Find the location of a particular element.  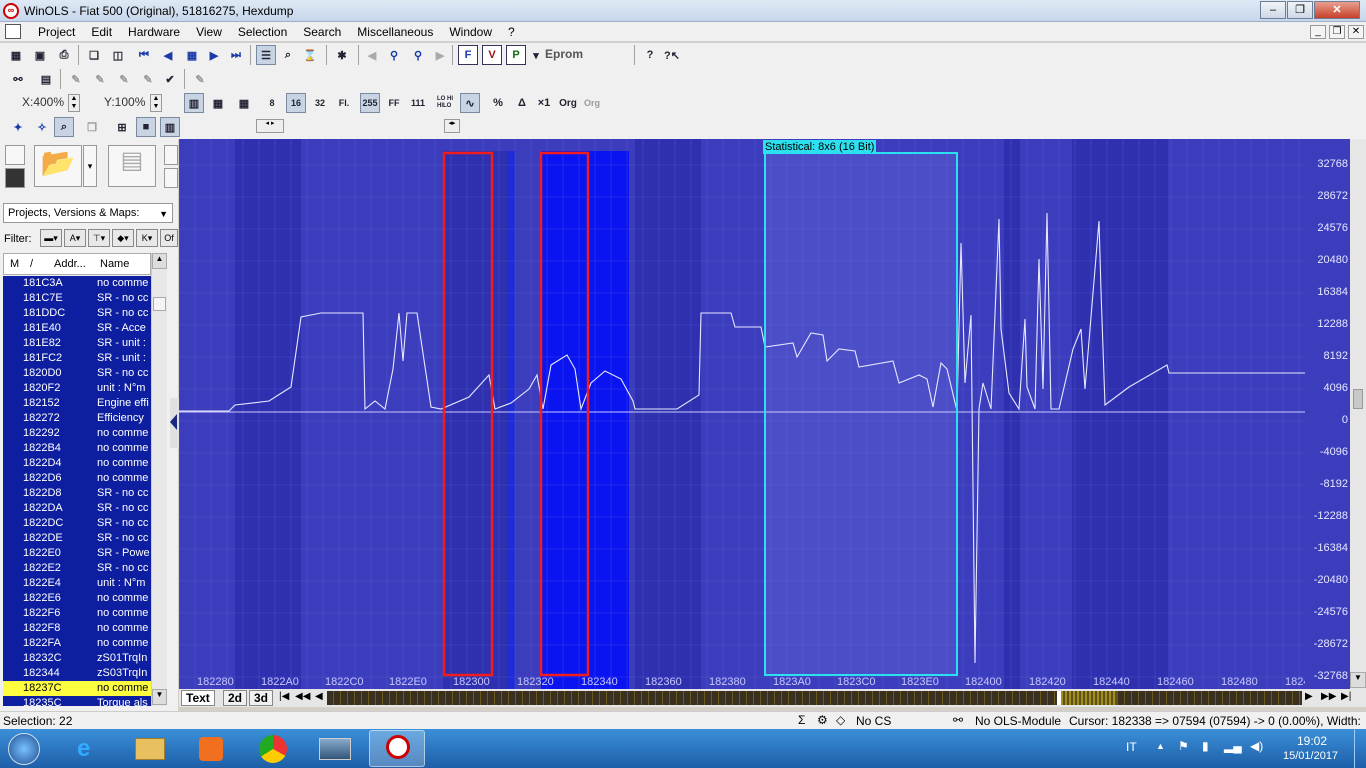

bars-icon: ▥ is located at coordinates (170, 127).